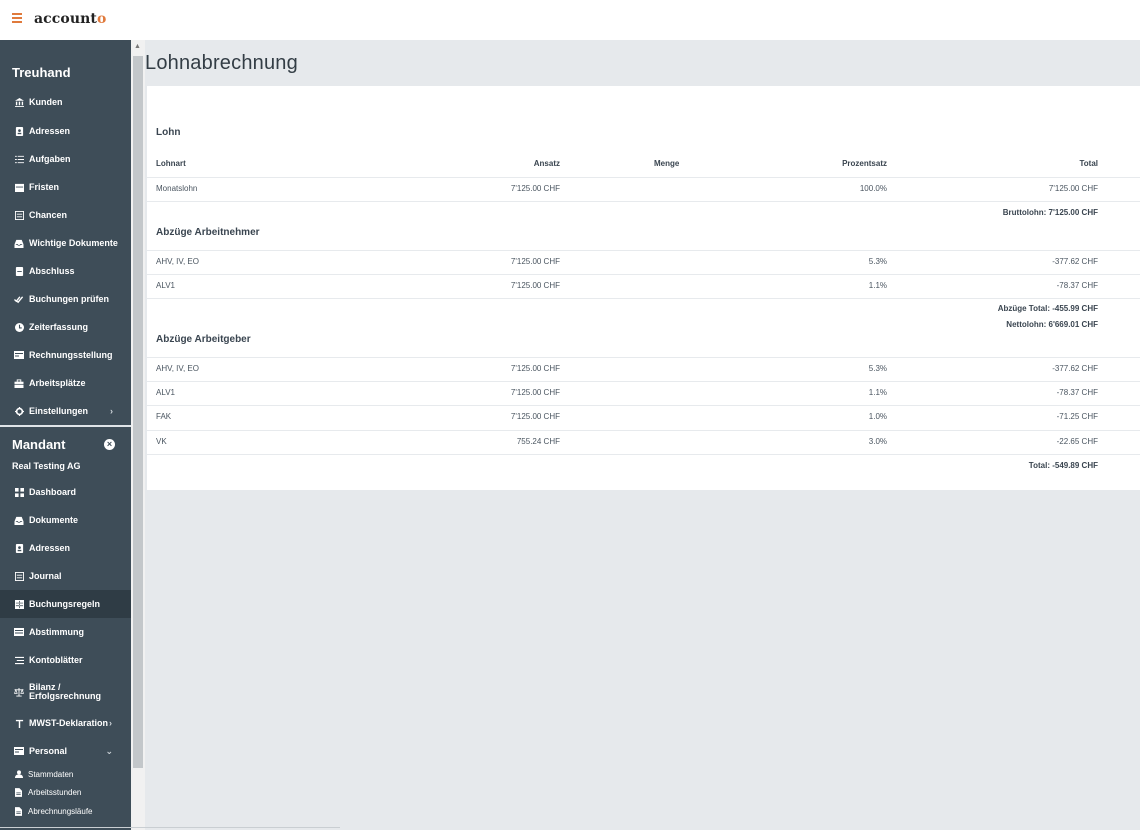 The width and height of the screenshot is (1140, 830). What do you see at coordinates (877, 441) in the screenshot?
I see `cell-prozentsatz: 3.0%` at bounding box center [877, 441].